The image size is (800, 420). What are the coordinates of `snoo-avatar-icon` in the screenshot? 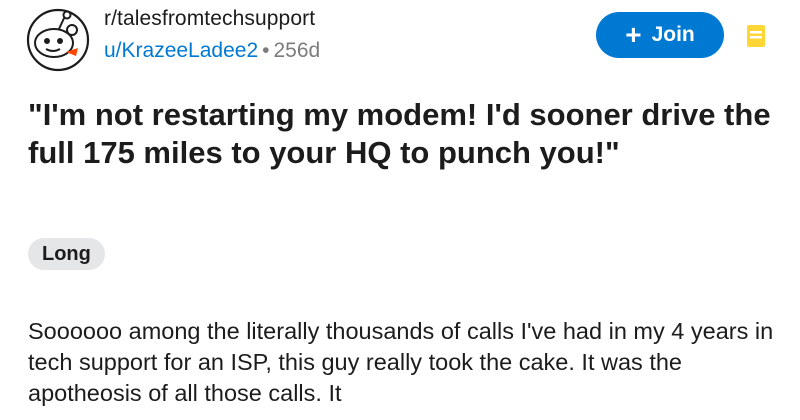 It's located at (58, 40).